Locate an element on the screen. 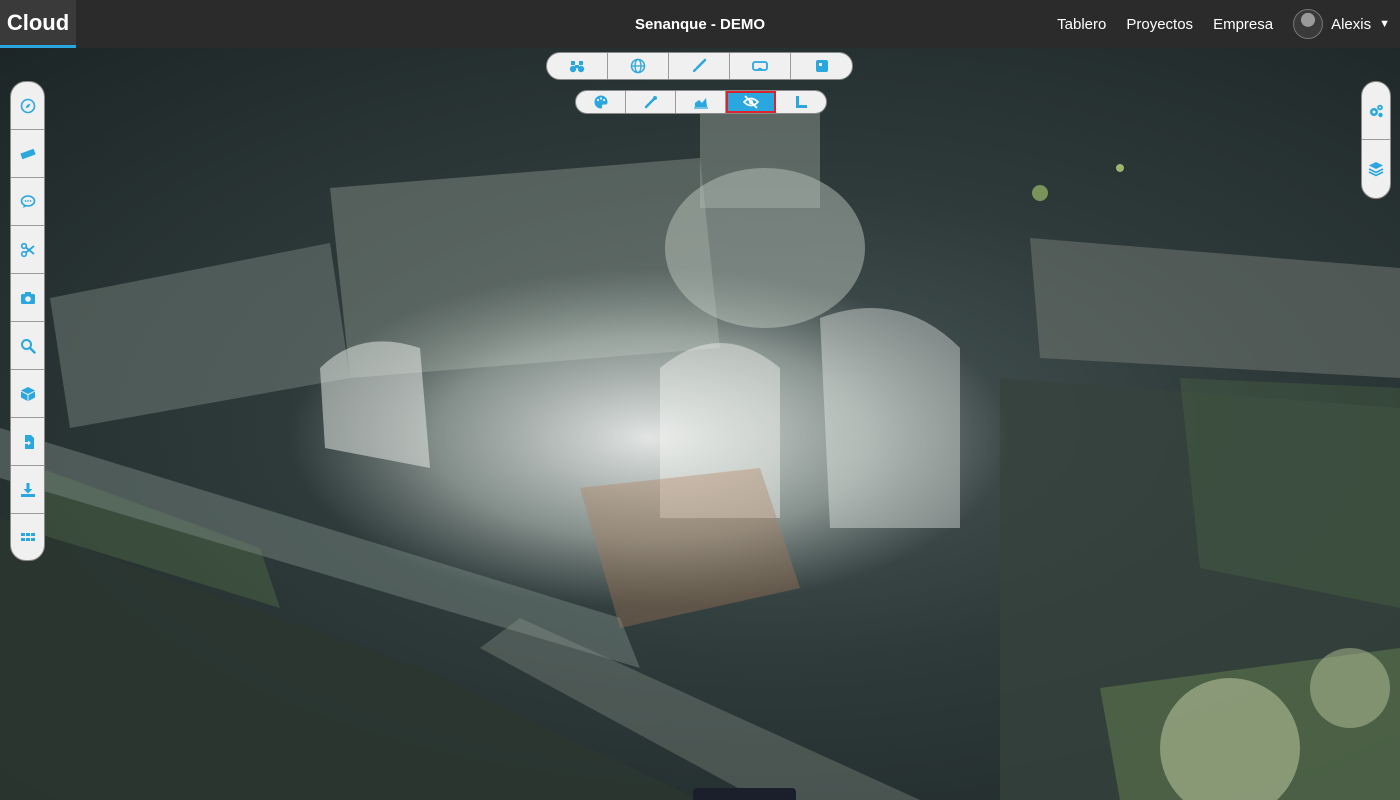 The height and width of the screenshot is (800, 1400). brush-icon is located at coordinates (699, 66).